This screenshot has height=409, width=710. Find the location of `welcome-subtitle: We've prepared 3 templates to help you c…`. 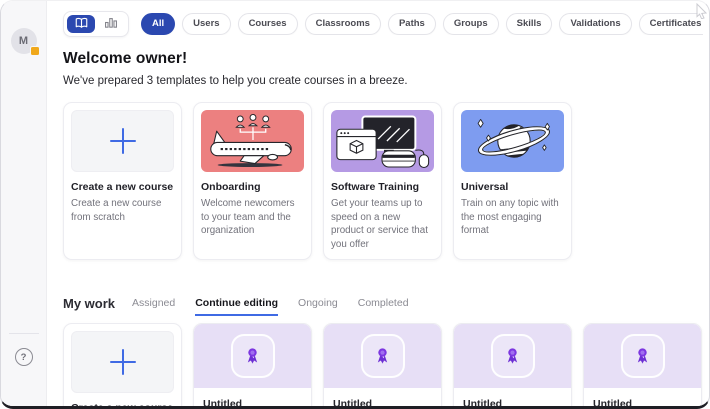

welcome-subtitle: We've prepared 3 templates to help you c… is located at coordinates (235, 81).